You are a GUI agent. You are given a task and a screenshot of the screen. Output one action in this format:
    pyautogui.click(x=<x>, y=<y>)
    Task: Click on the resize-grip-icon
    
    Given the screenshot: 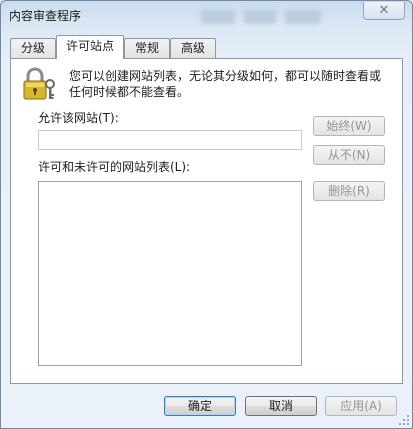 What is the action you would take?
    pyautogui.click(x=404, y=420)
    